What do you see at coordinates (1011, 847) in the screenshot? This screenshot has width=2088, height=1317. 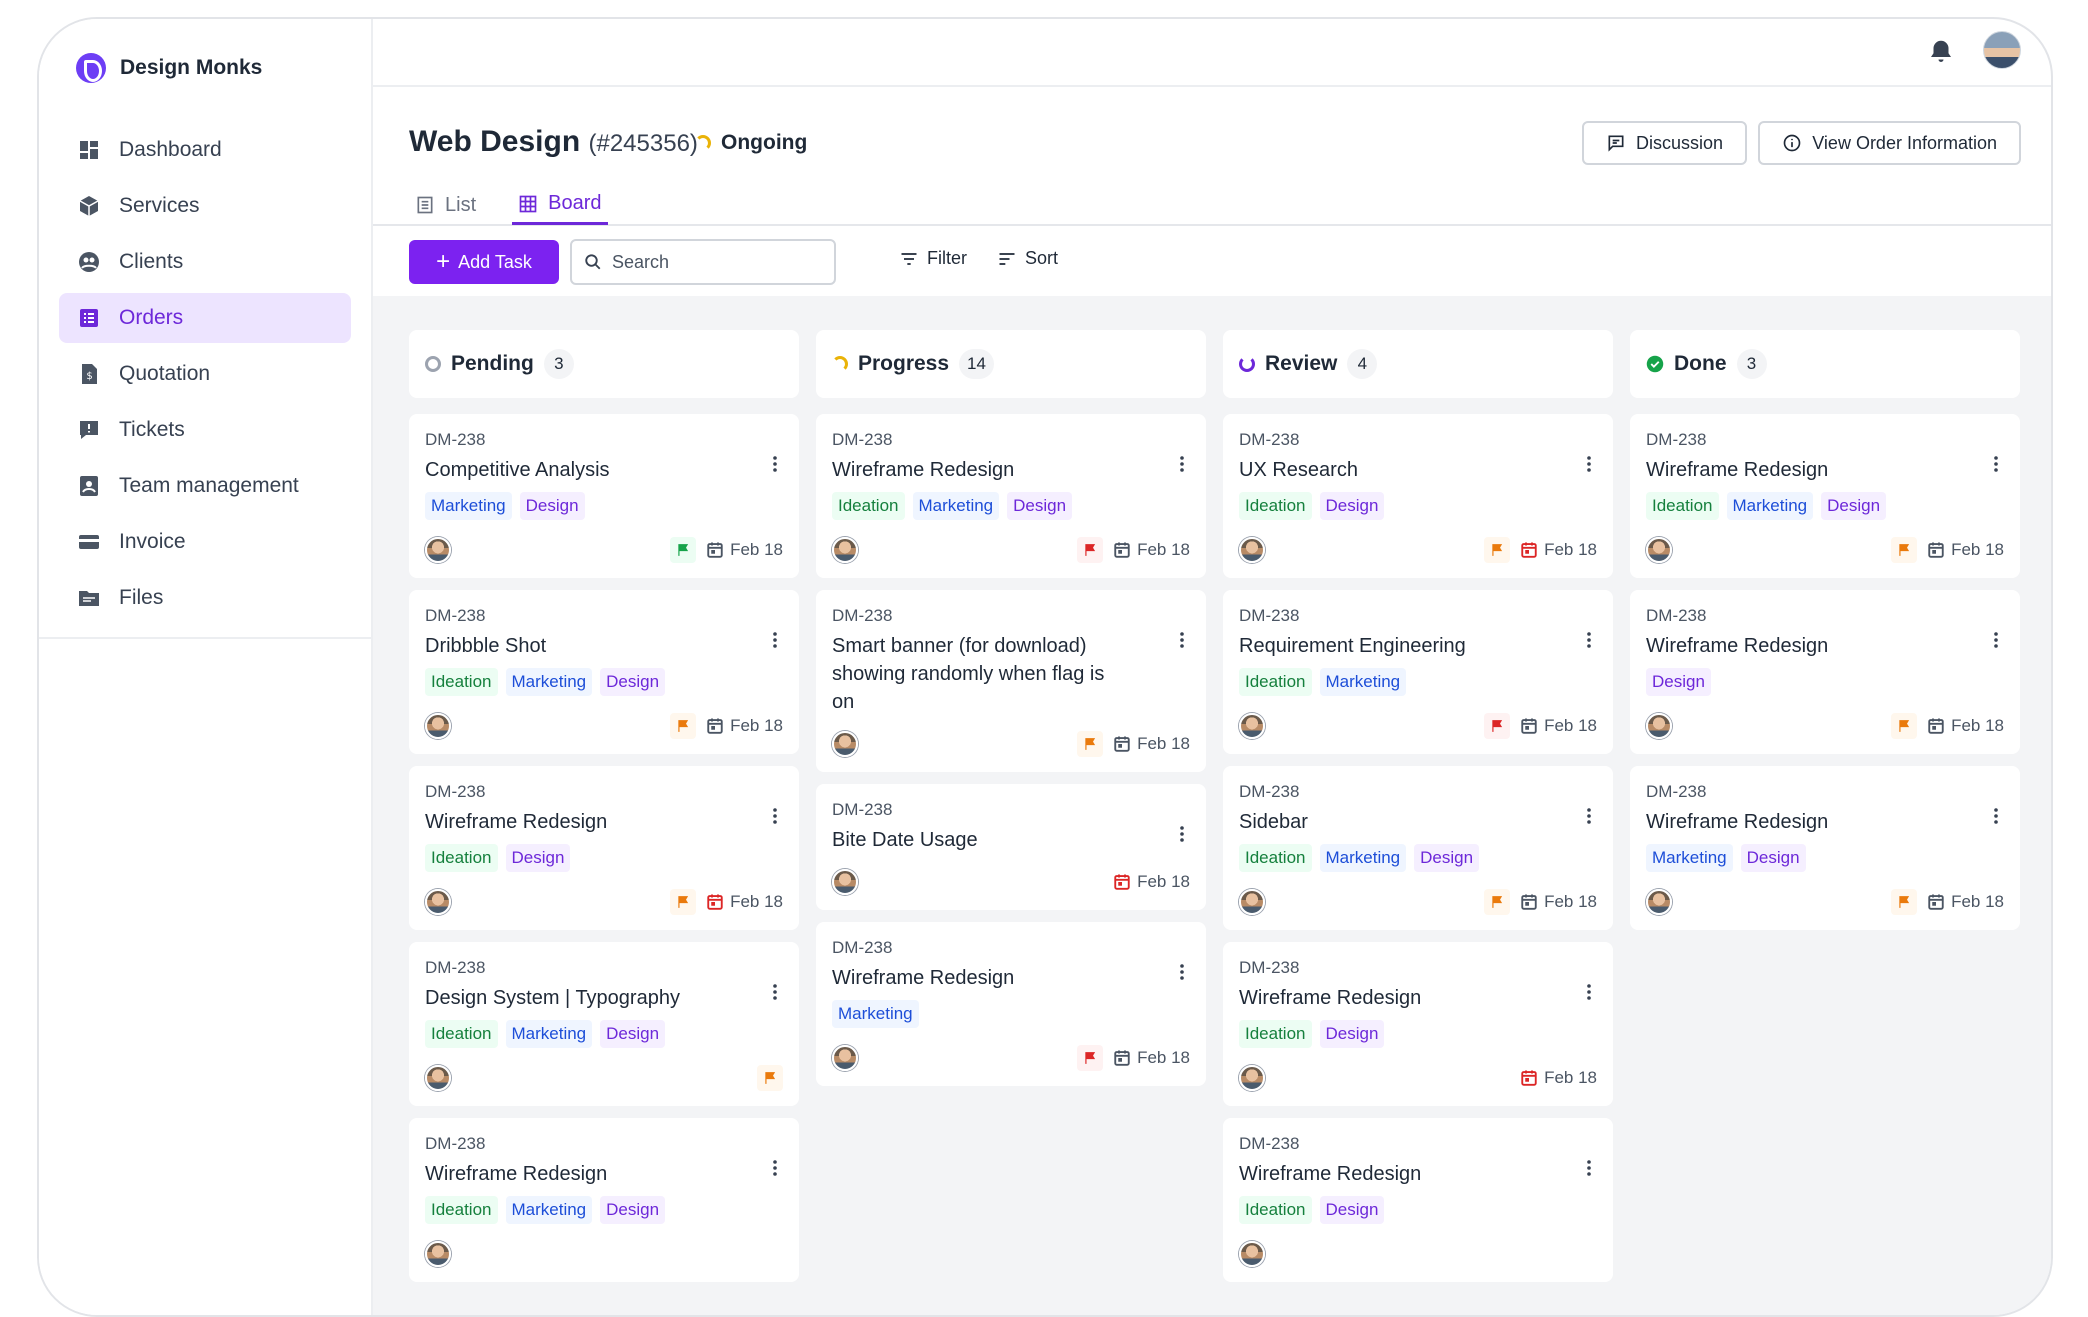 I see `task-card: DM-238 Bite Date Usage Feb 18` at bounding box center [1011, 847].